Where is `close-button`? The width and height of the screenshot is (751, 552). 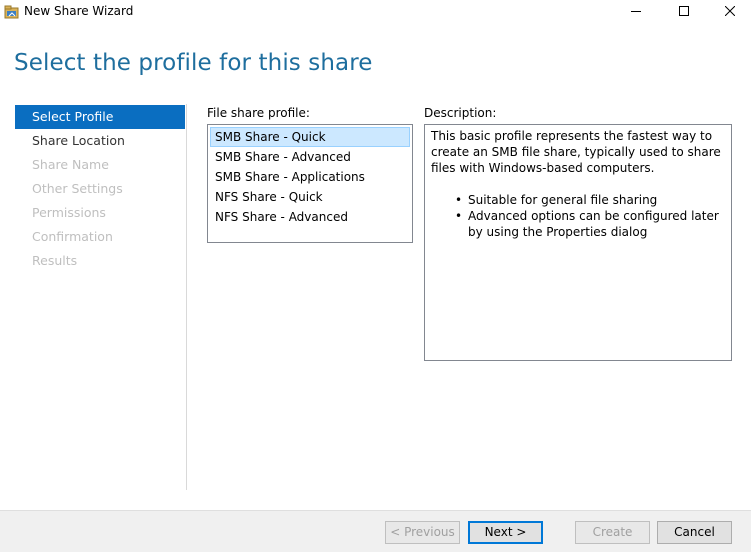 close-button is located at coordinates (729, 12).